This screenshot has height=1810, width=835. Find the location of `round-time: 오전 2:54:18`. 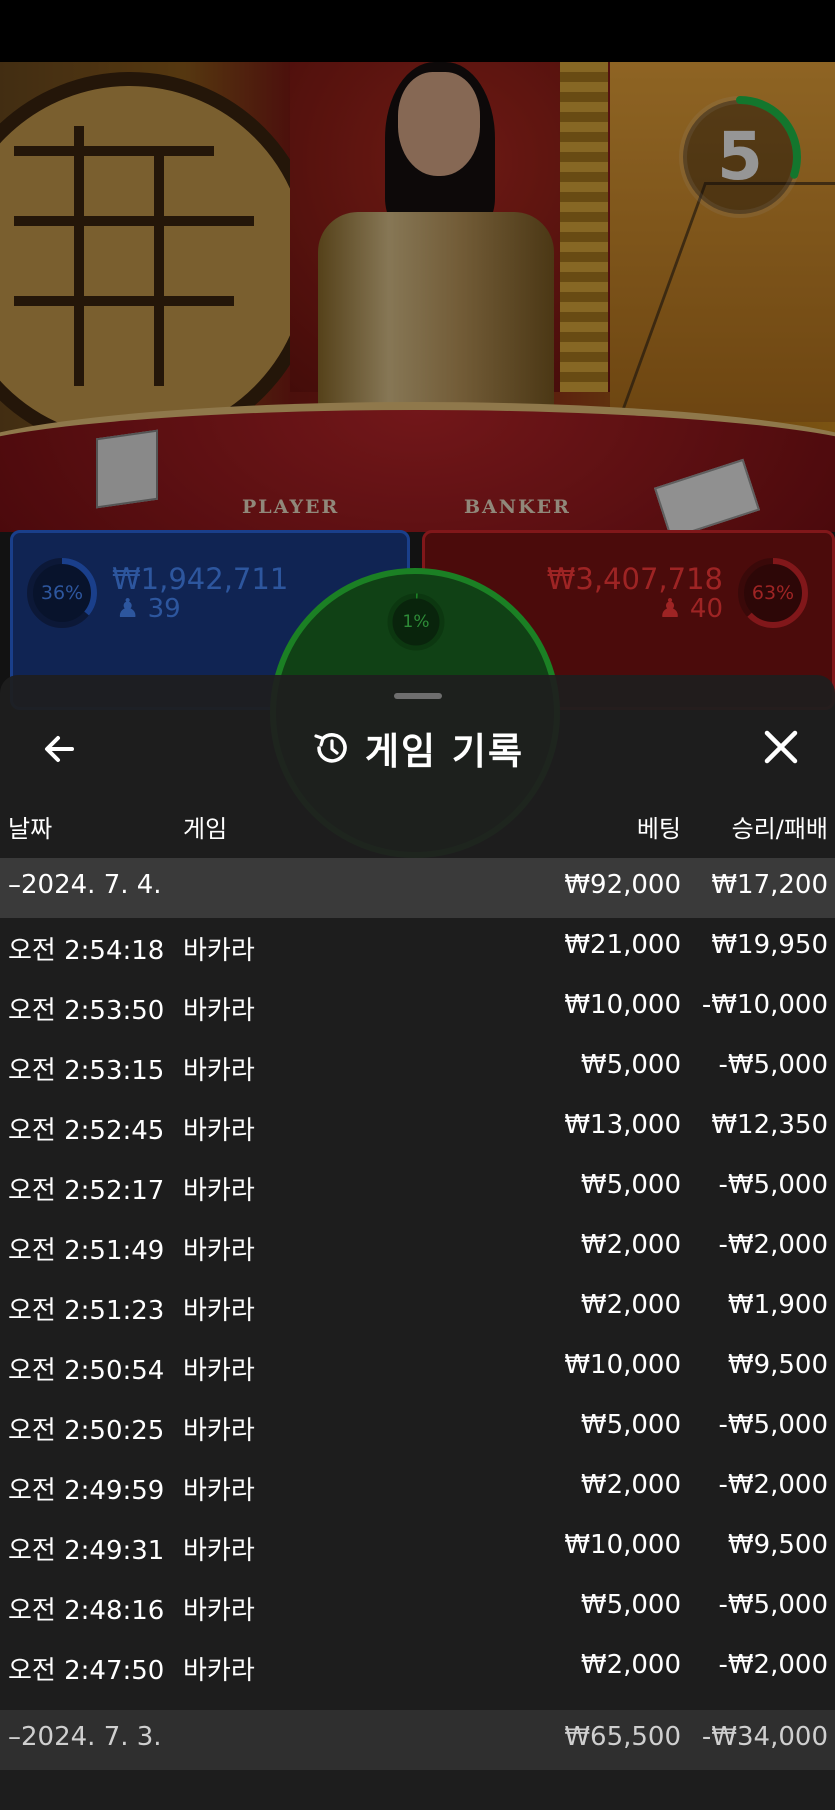

round-time: 오전 2:54:18 is located at coordinates (86, 951).